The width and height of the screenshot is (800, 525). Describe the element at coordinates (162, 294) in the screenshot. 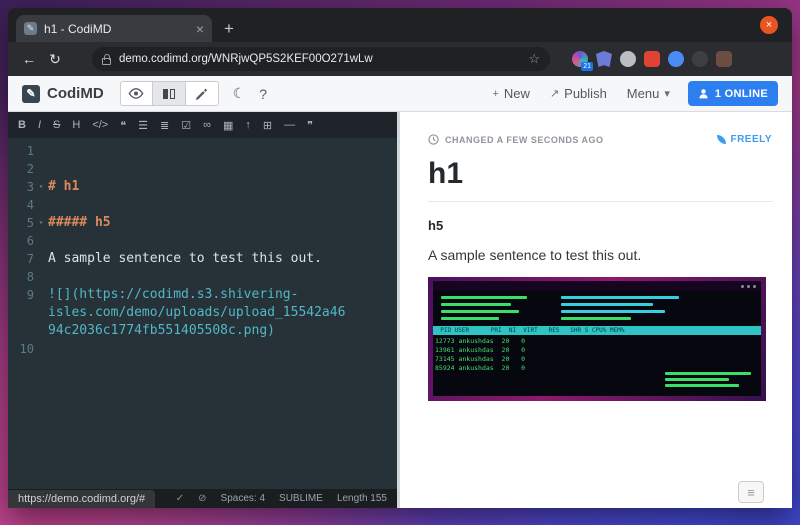

I see `editor-line: 9 ![](https://codimd.s3.shivering-` at that location.